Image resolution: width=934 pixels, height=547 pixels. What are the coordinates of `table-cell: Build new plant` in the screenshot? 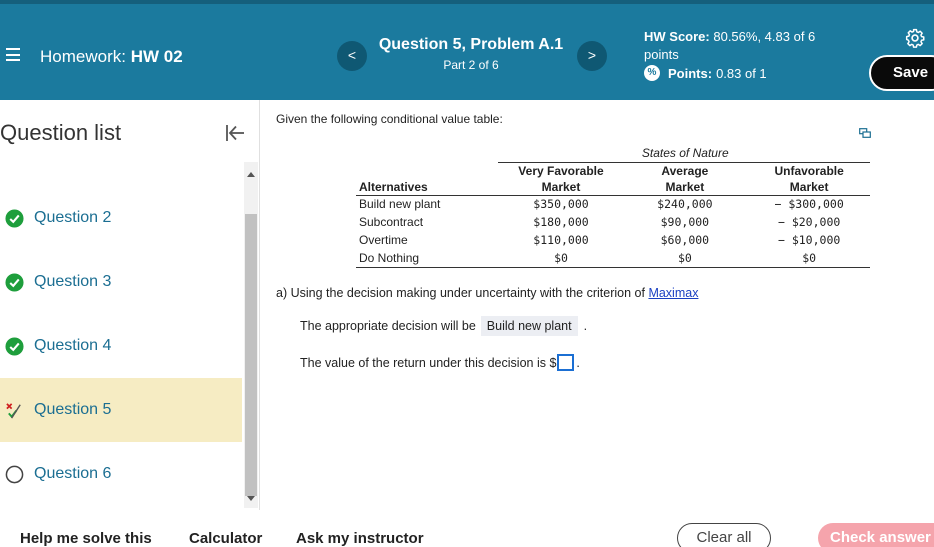 It's located at (400, 204).